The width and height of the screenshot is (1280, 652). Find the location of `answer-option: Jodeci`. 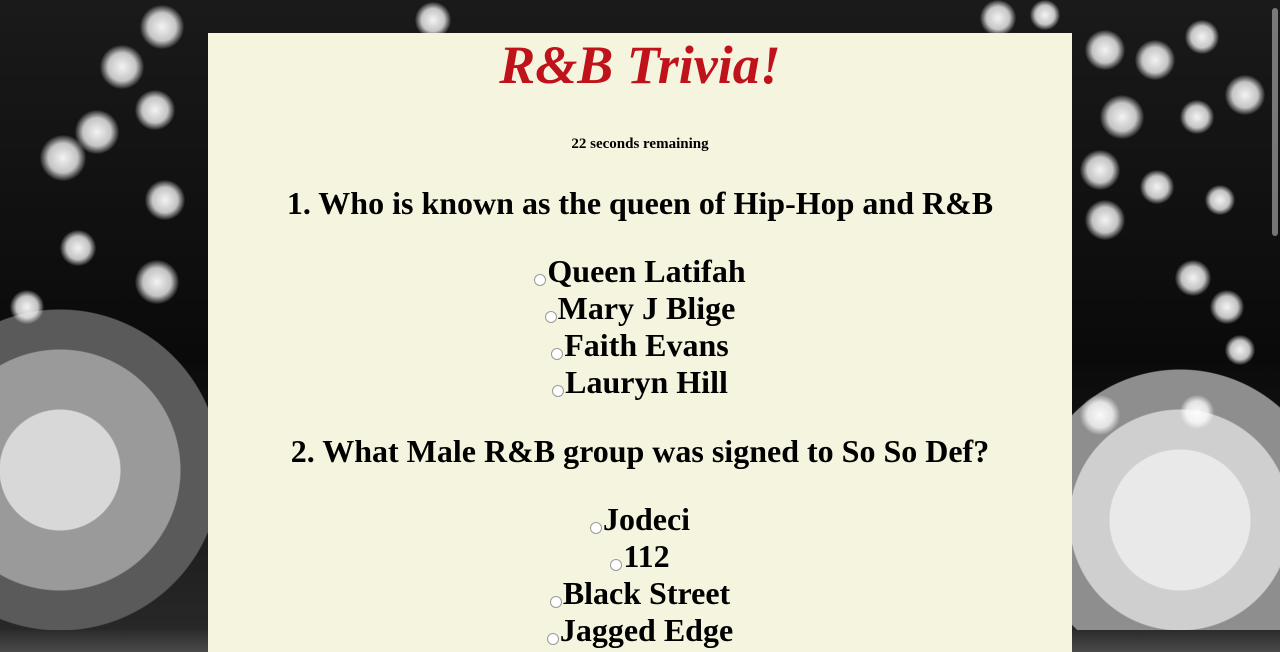

answer-option: Jodeci is located at coordinates (640, 519).